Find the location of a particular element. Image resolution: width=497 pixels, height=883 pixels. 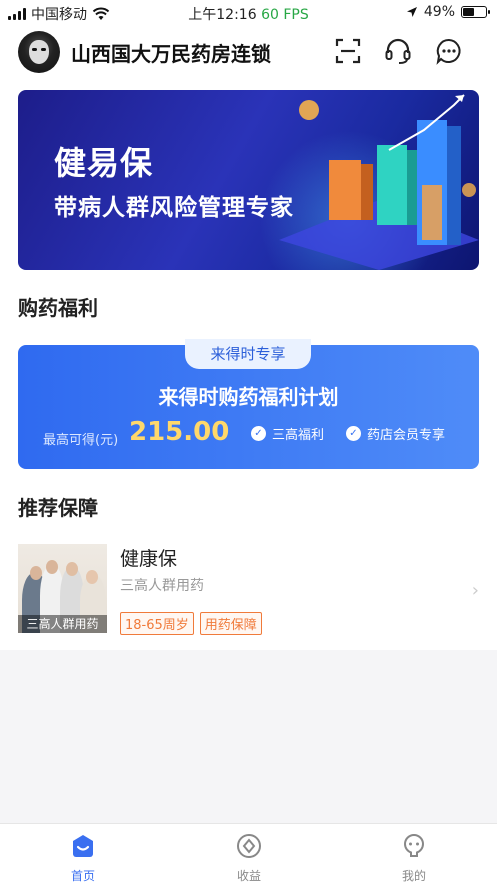

home-icon is located at coordinates (83, 846).